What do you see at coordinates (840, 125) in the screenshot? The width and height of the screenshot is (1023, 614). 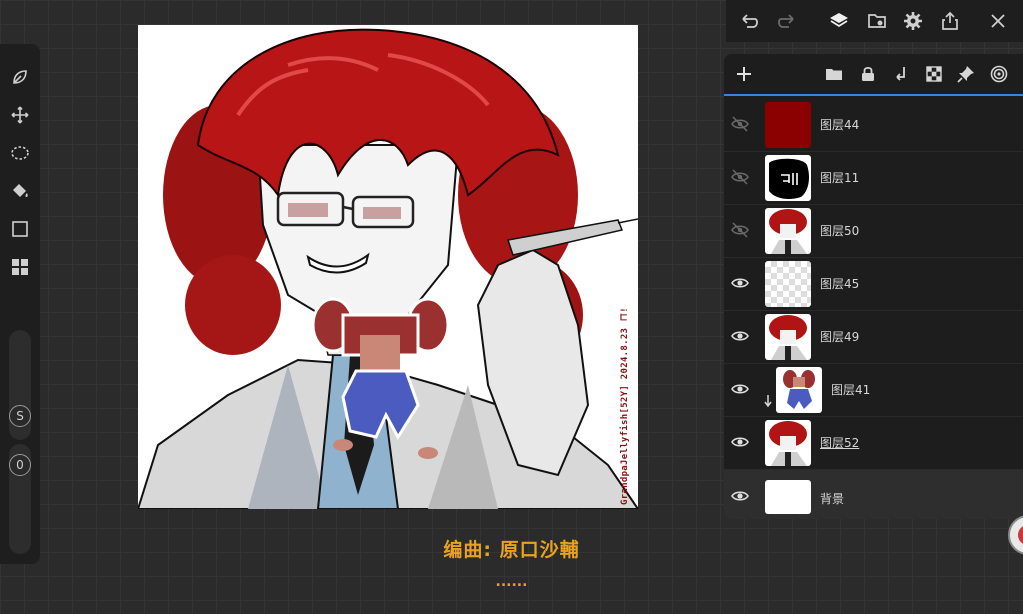 I see `layer-name: 图层44` at bounding box center [840, 125].